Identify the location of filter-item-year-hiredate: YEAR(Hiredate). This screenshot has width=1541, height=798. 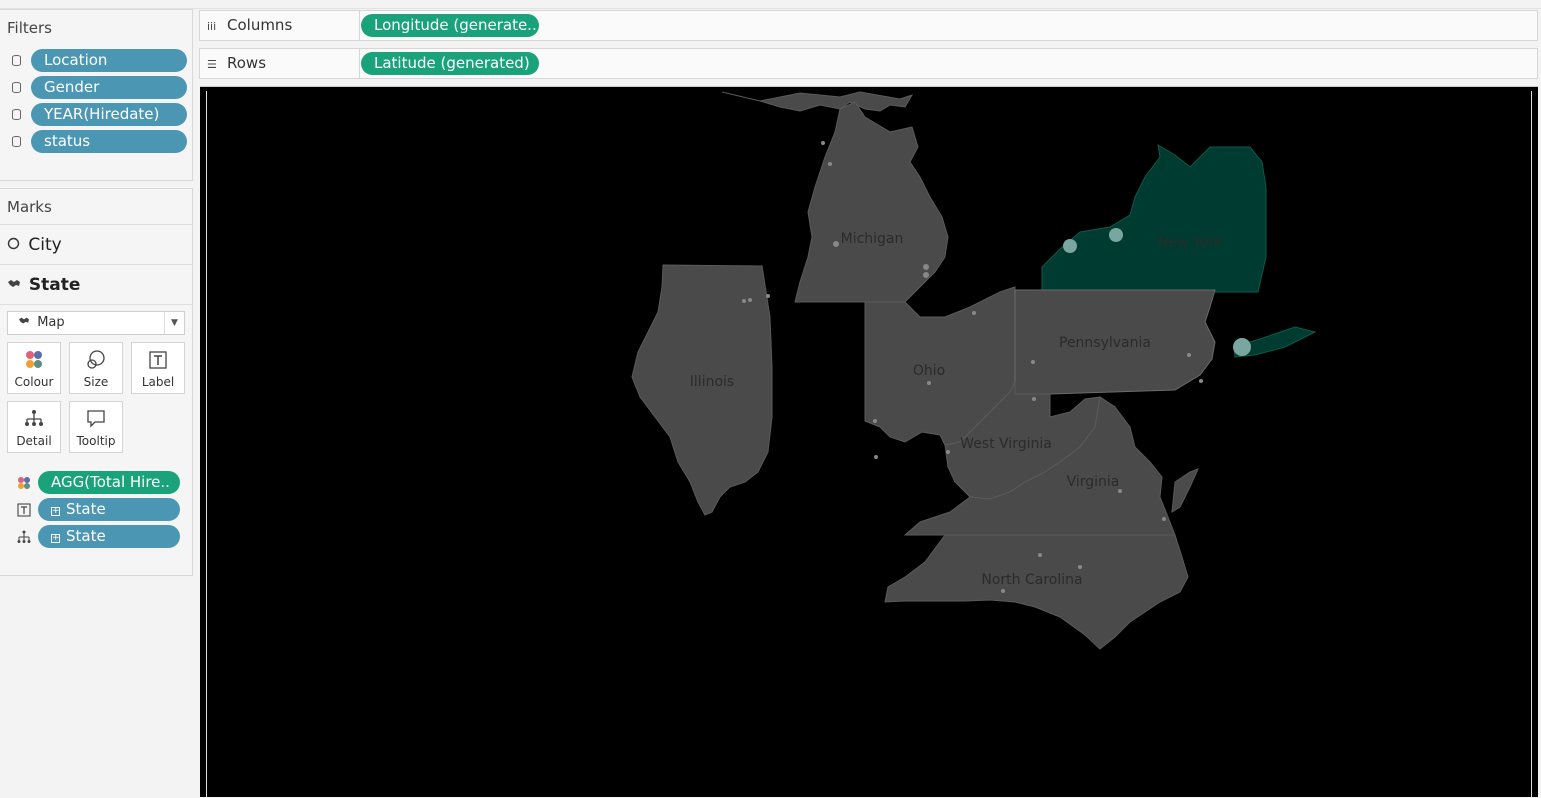
(96, 115).